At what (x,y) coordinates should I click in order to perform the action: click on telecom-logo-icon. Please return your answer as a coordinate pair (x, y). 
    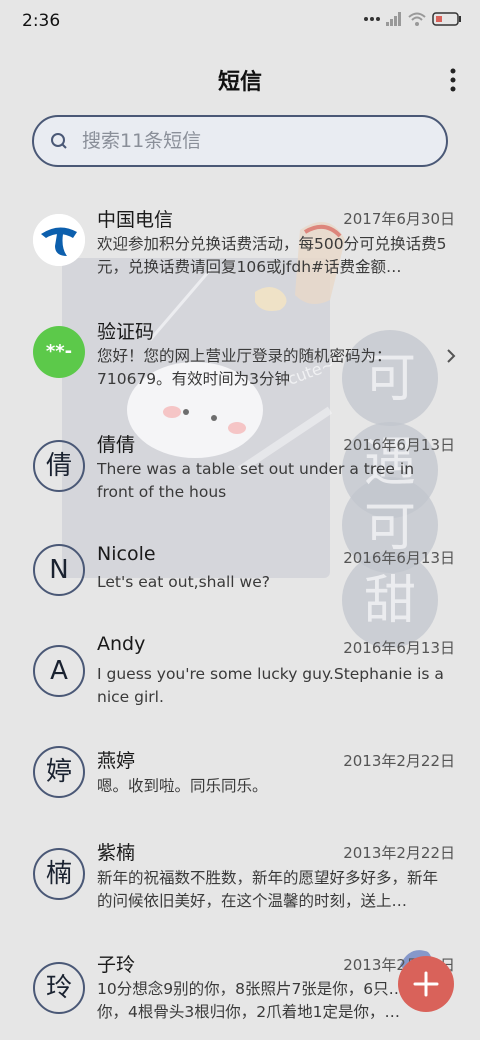
    Looking at the image, I should click on (59, 240).